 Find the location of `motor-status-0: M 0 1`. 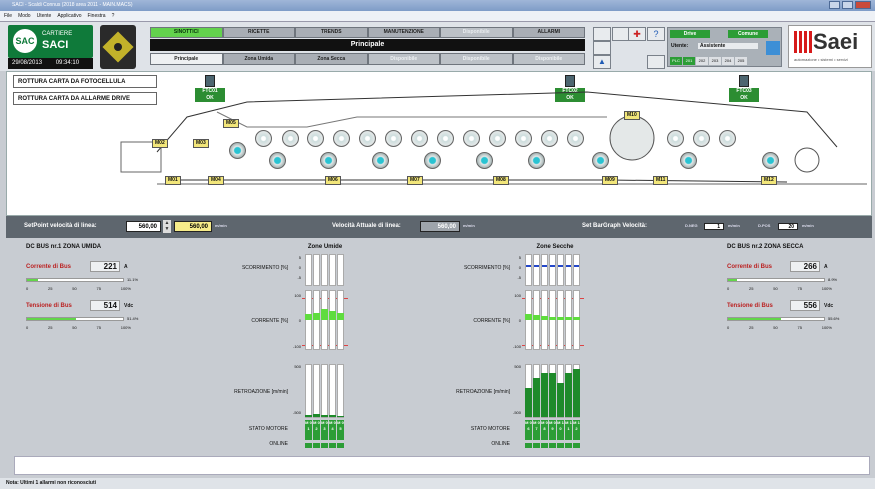

motor-status-0: M 0 1 is located at coordinates (308, 430).